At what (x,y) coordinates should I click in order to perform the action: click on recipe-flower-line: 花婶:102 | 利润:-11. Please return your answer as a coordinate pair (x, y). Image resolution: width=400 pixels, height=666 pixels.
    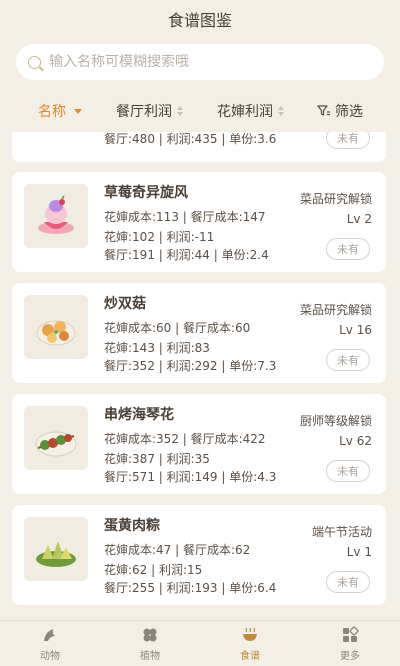
    Looking at the image, I should click on (159, 237).